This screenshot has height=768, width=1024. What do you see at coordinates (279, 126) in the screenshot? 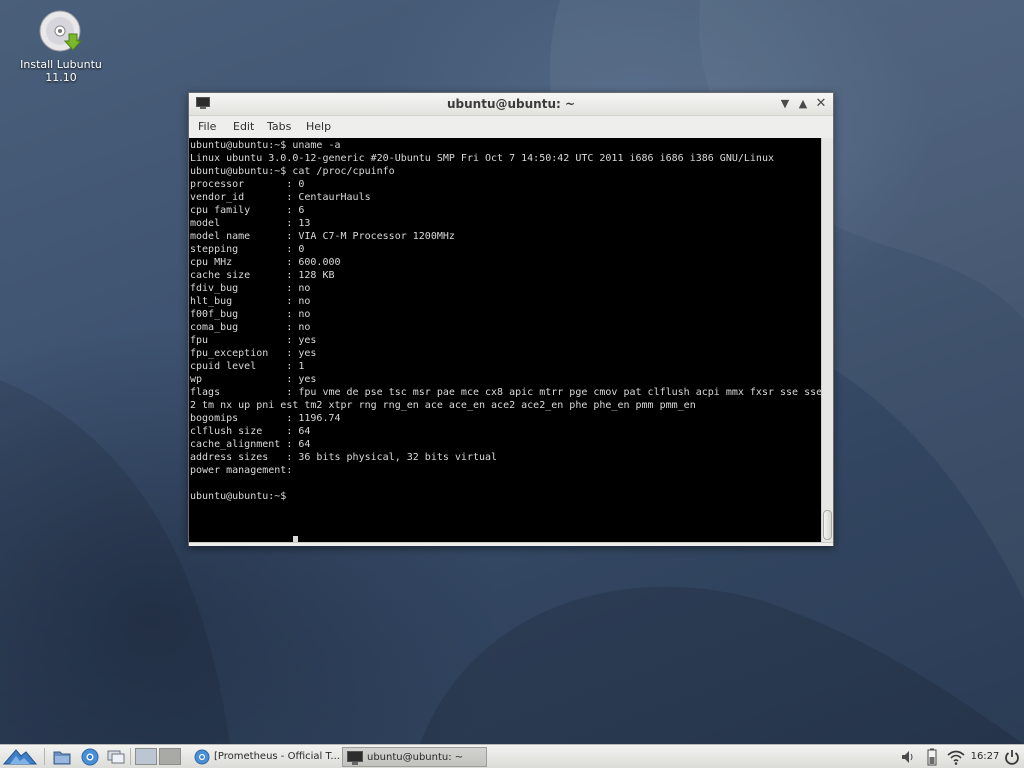
I see `menu-tabs: Tabs` at bounding box center [279, 126].